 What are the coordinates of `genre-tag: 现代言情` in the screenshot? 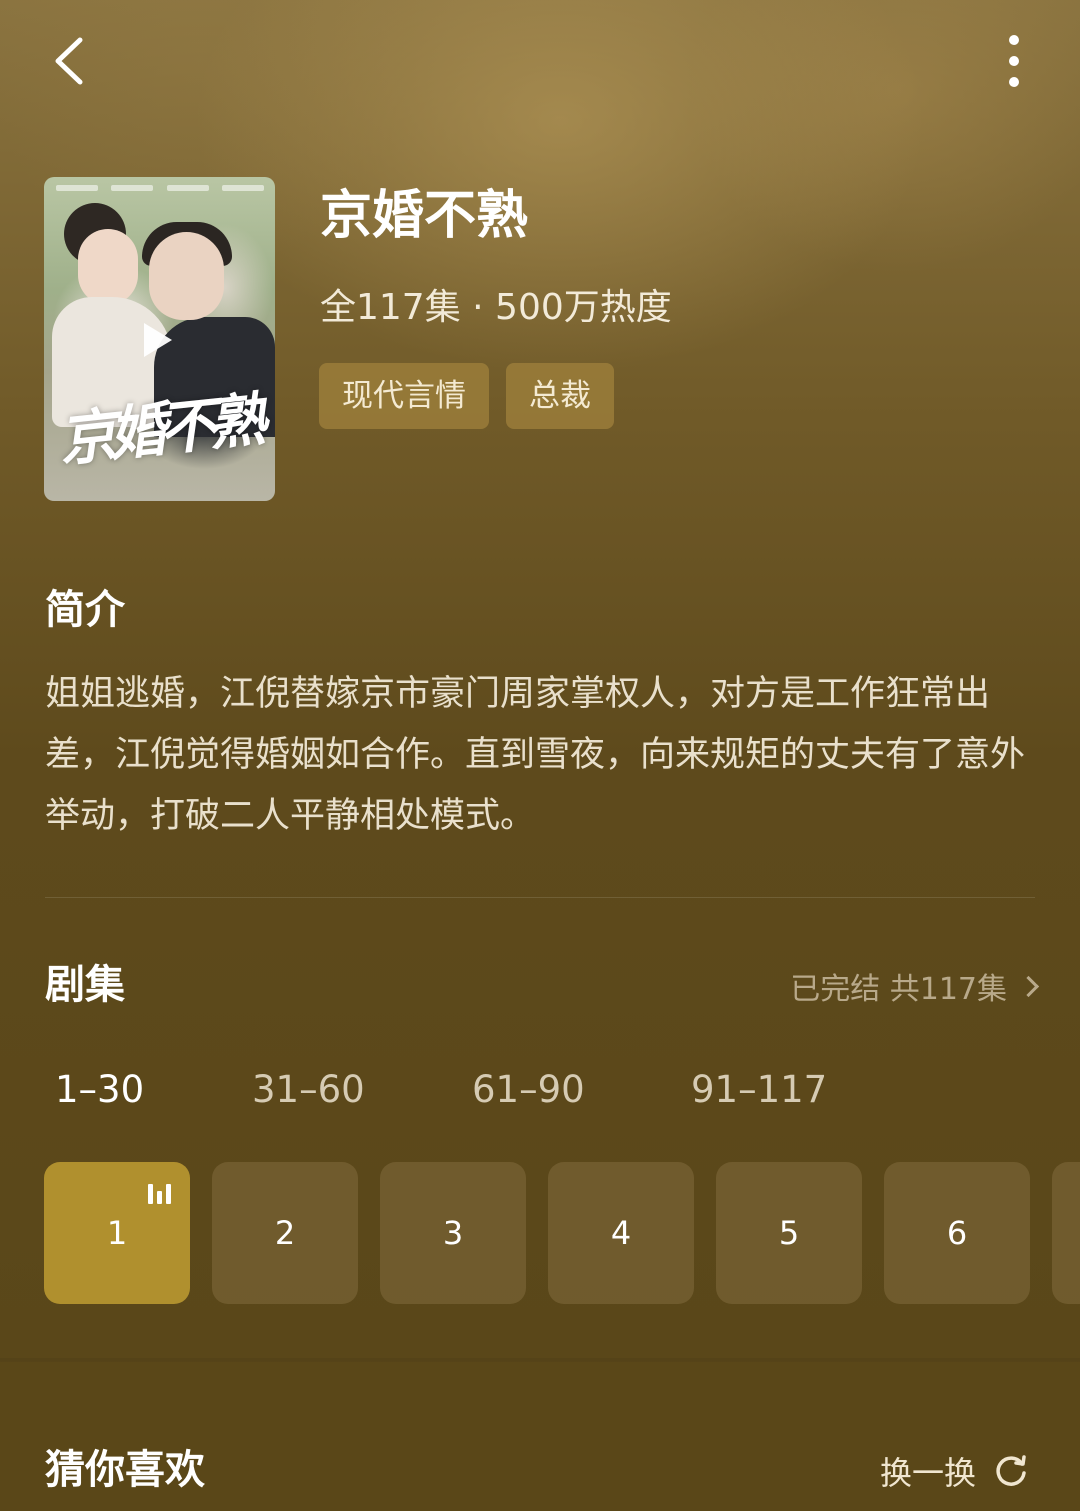 It's located at (404, 396).